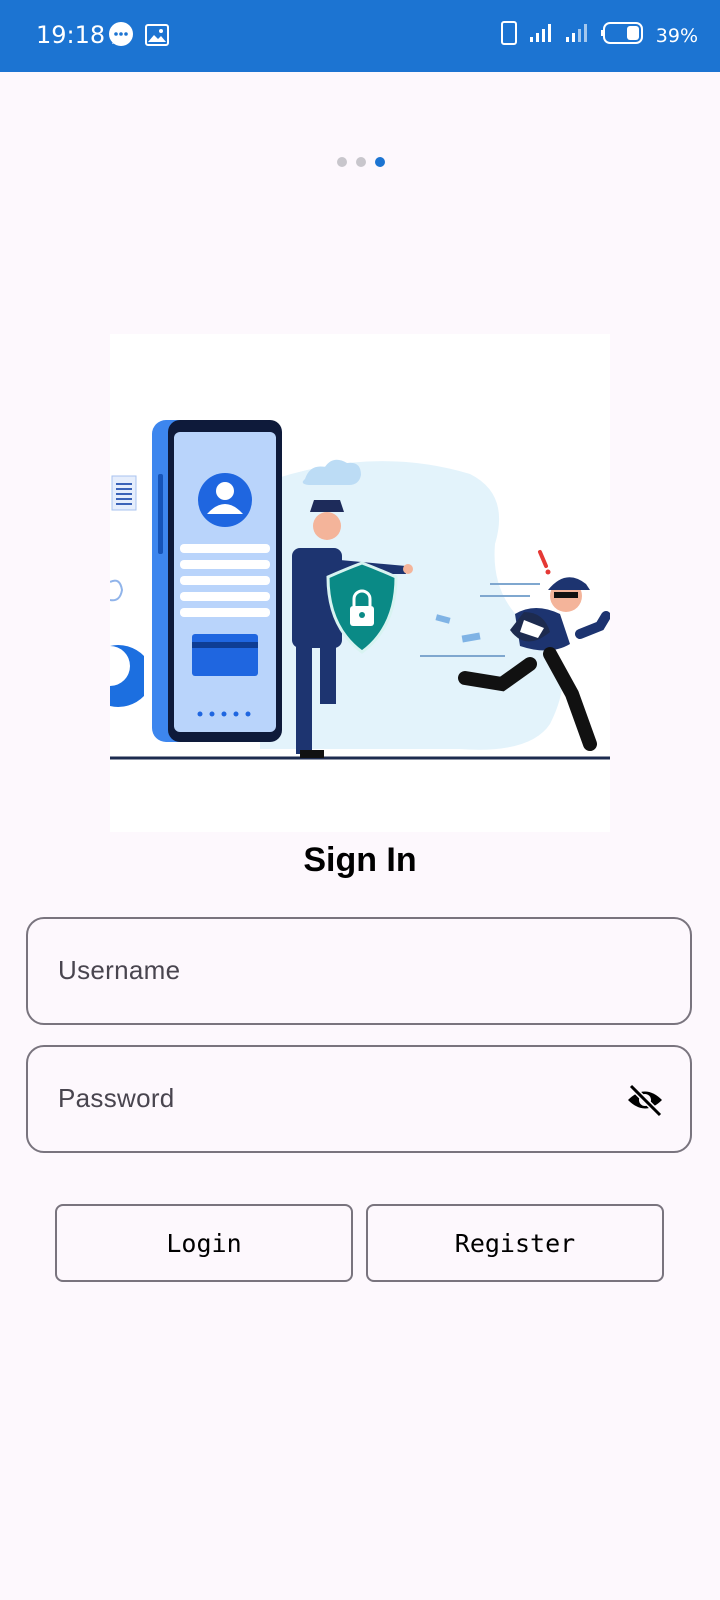 Image resolution: width=720 pixels, height=1600 pixels. Describe the element at coordinates (380, 162) in the screenshot. I see `page-dot-3-active` at that location.